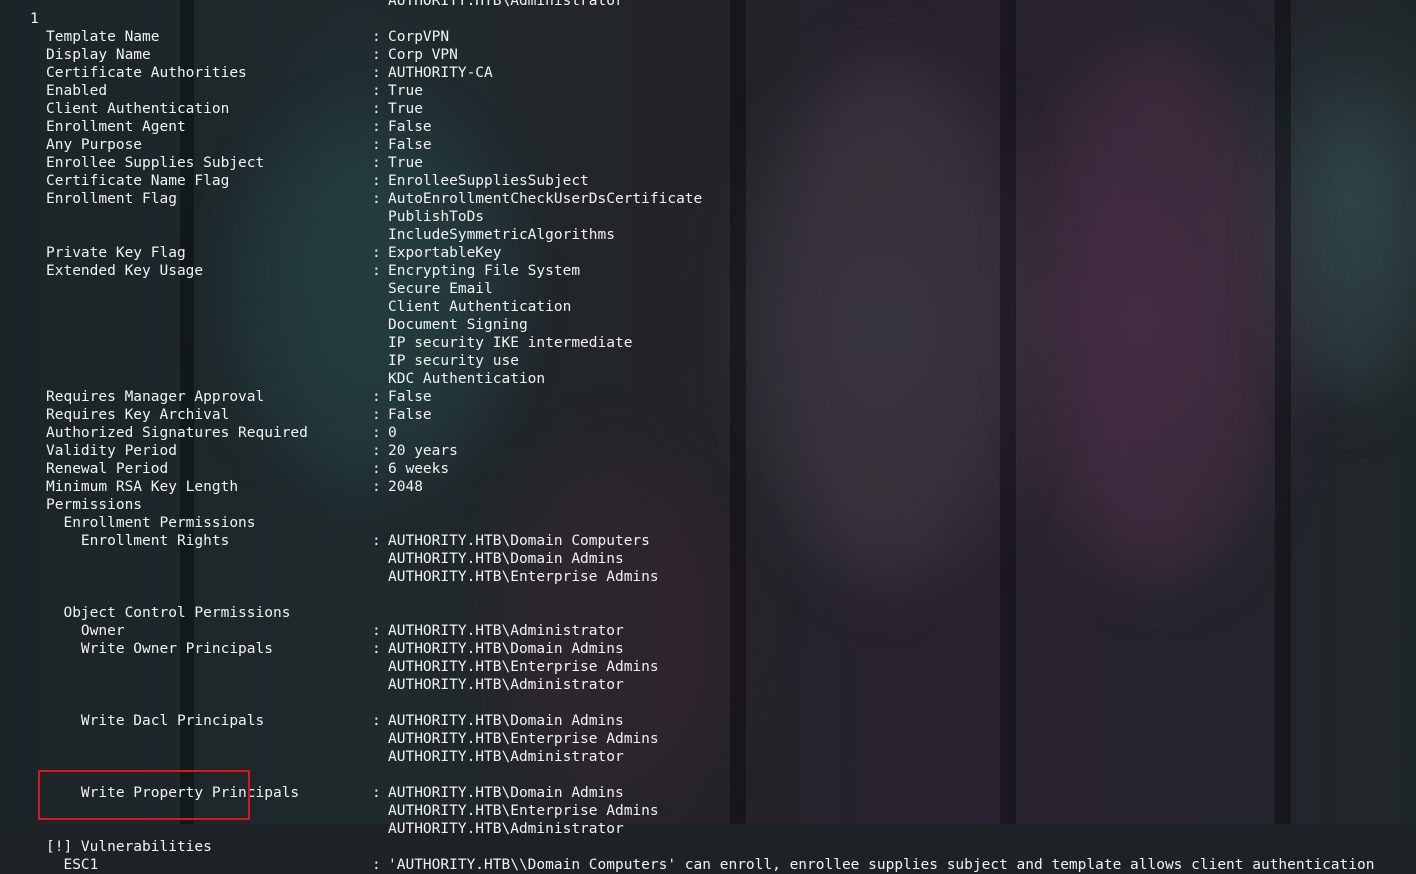 The image size is (1416, 874). I want to click on line-value: 0, so click(392, 433).